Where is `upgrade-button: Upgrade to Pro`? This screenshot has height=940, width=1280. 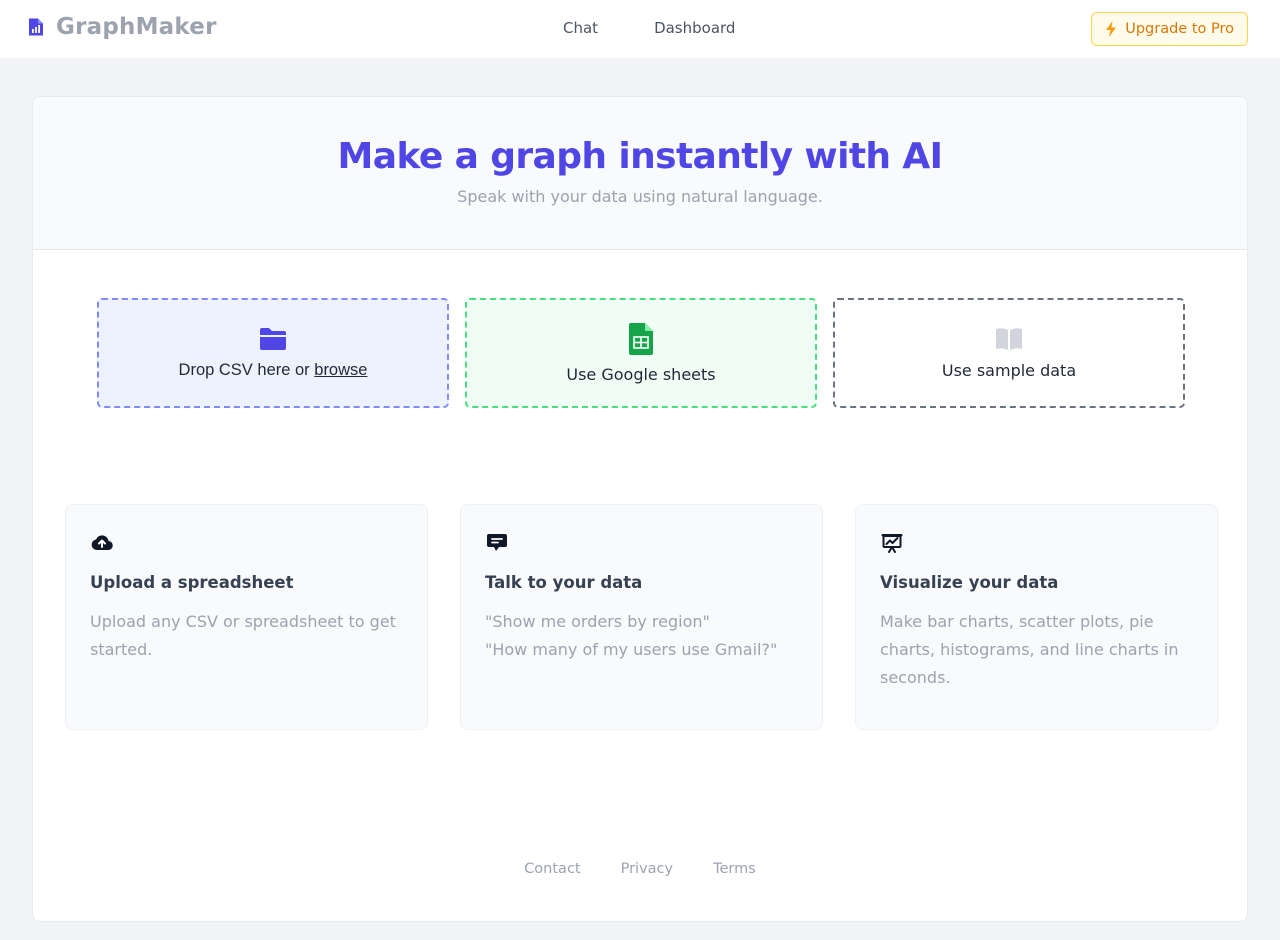
upgrade-button: Upgrade to Pro is located at coordinates (1169, 29).